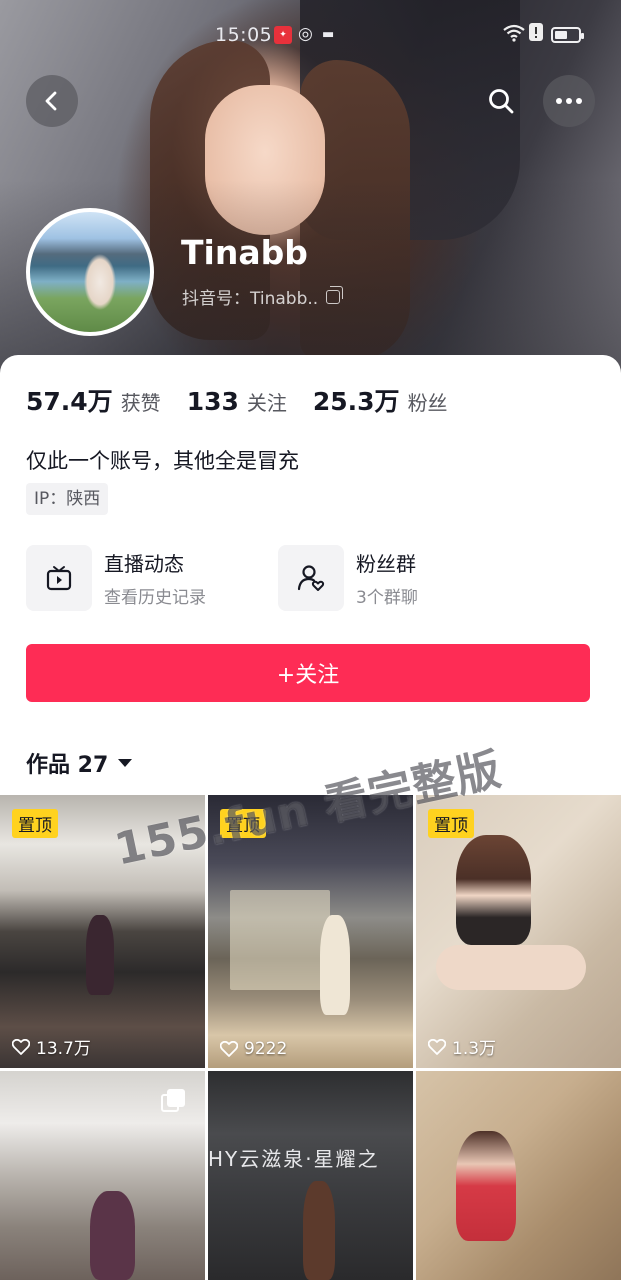 The height and width of the screenshot is (1280, 621). I want to click on hotspot-icon: ◎, so click(305, 34).